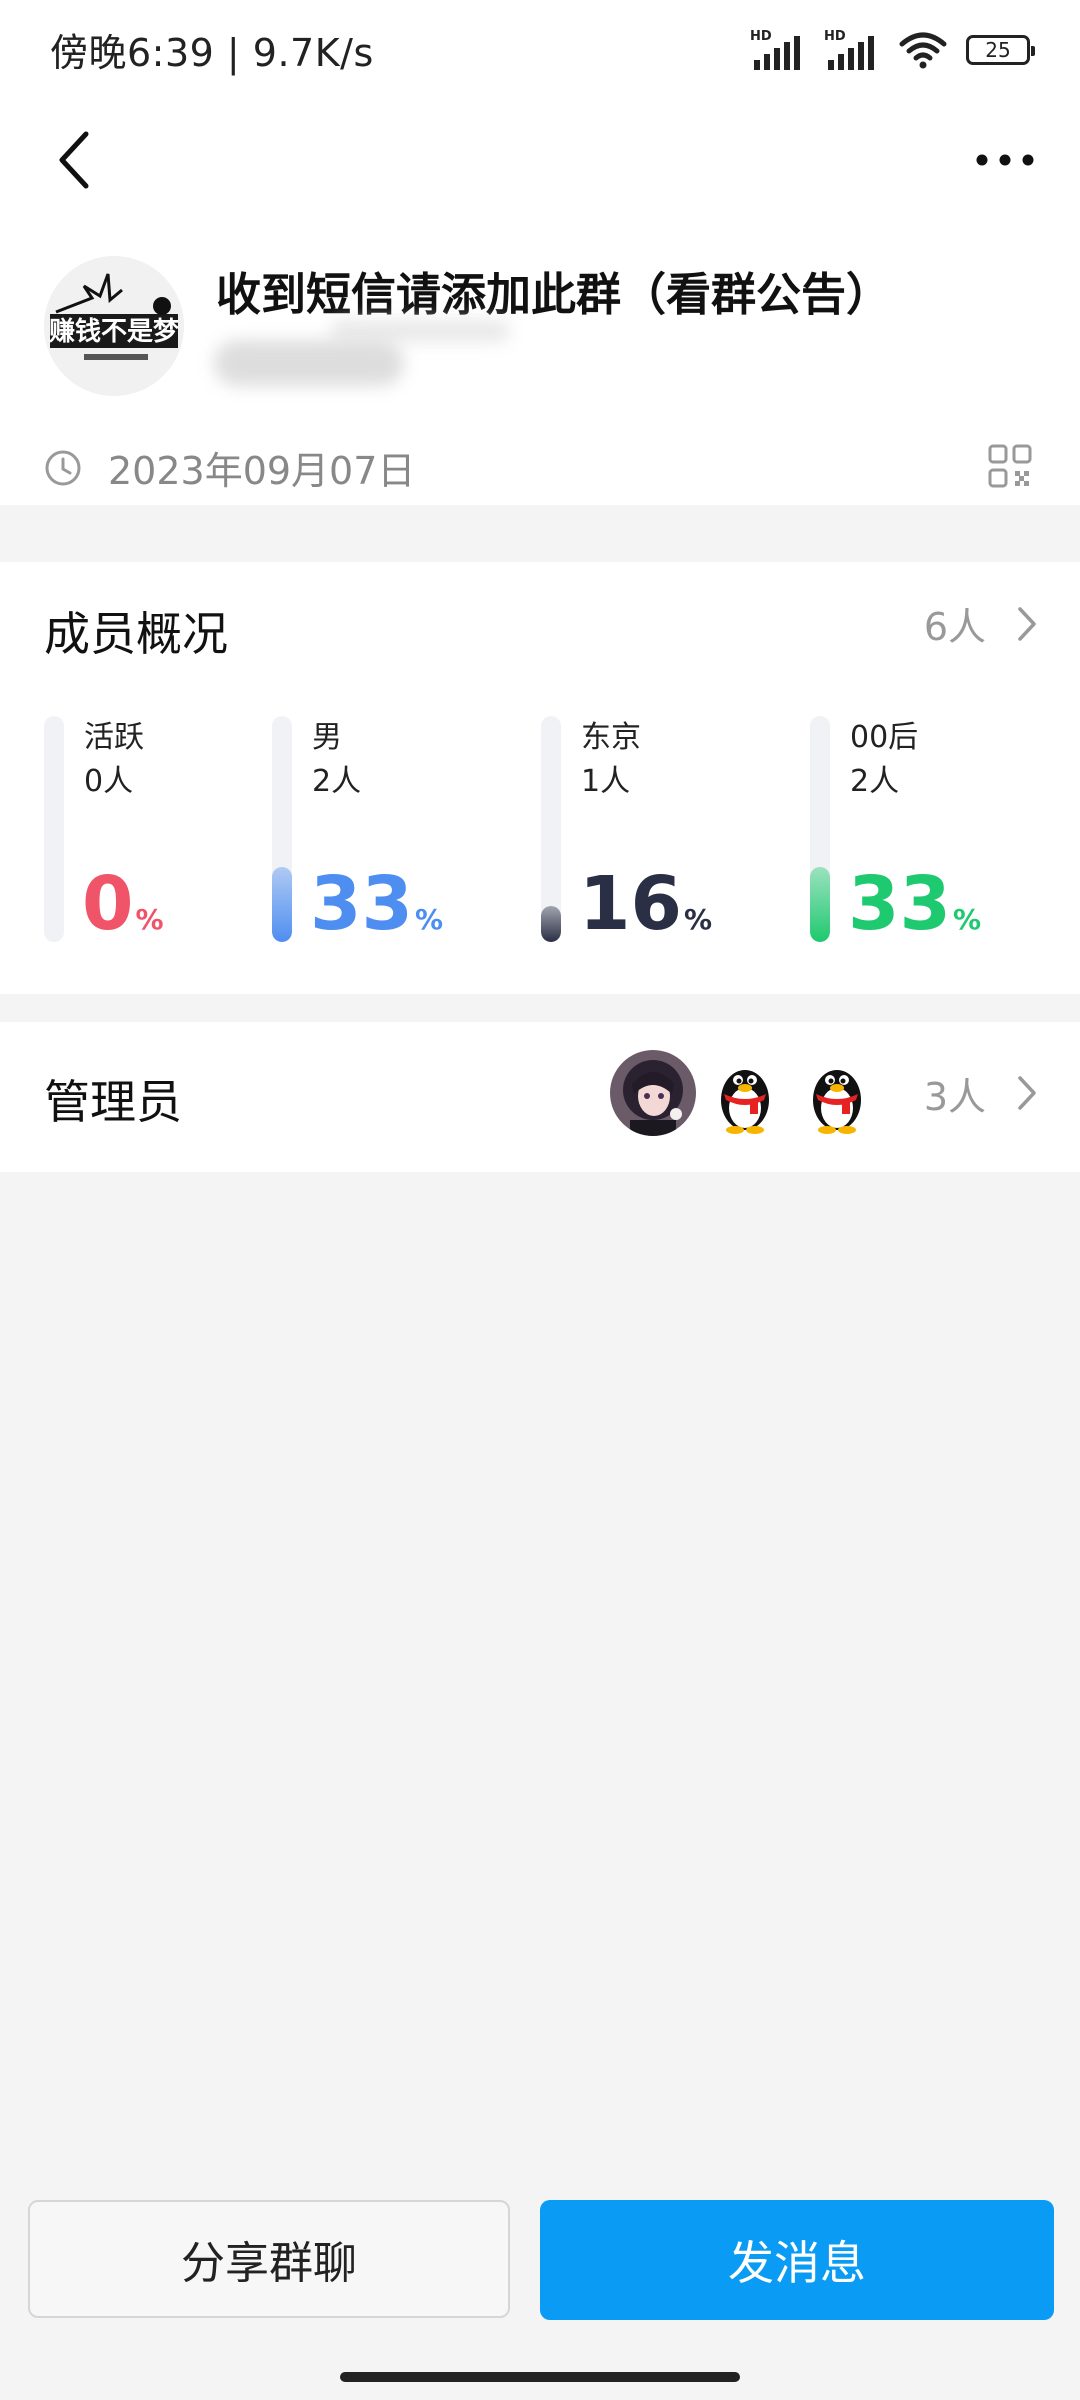  What do you see at coordinates (611, 737) in the screenshot?
I see `stat-label: 东京` at bounding box center [611, 737].